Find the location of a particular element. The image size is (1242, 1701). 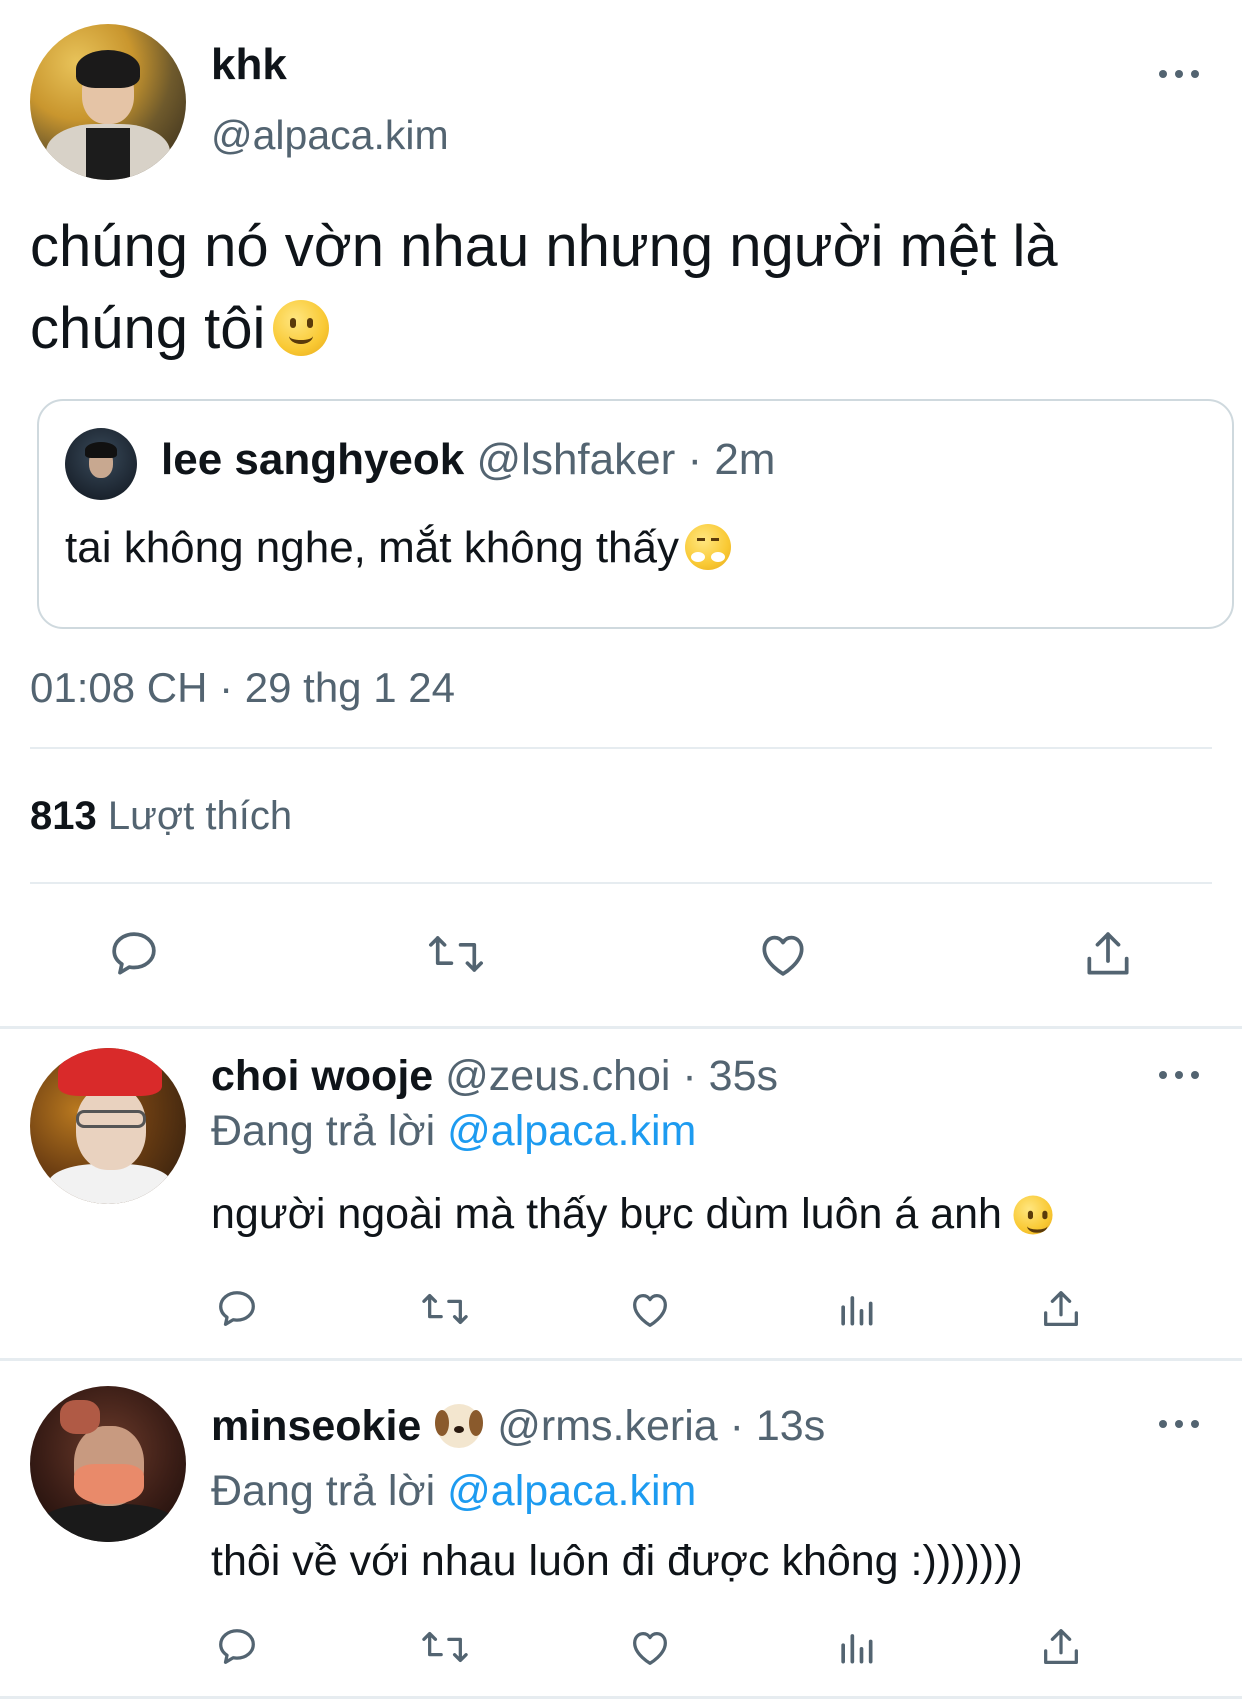

reply-display-name: minseokie is located at coordinates (316, 1426).